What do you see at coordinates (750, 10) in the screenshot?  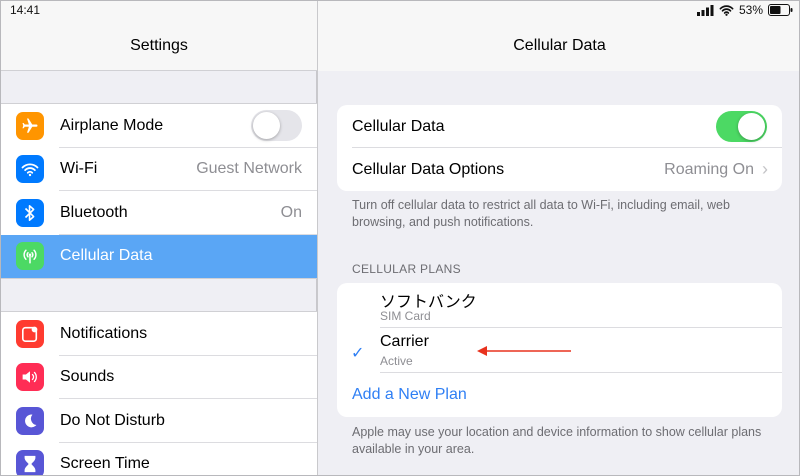 I see `battery-percent: 53%` at bounding box center [750, 10].